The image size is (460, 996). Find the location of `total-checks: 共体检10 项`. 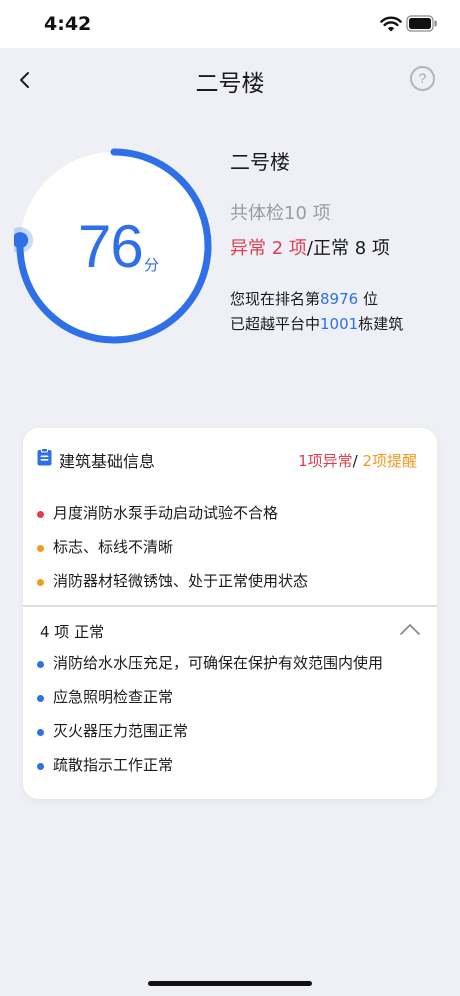

total-checks: 共体检10 项 is located at coordinates (280, 213).